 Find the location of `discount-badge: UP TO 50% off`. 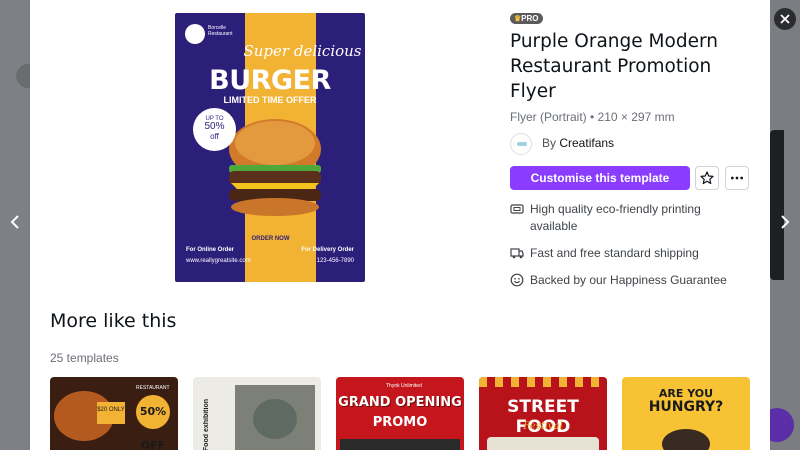

discount-badge: UP TO 50% off is located at coordinates (214, 129).